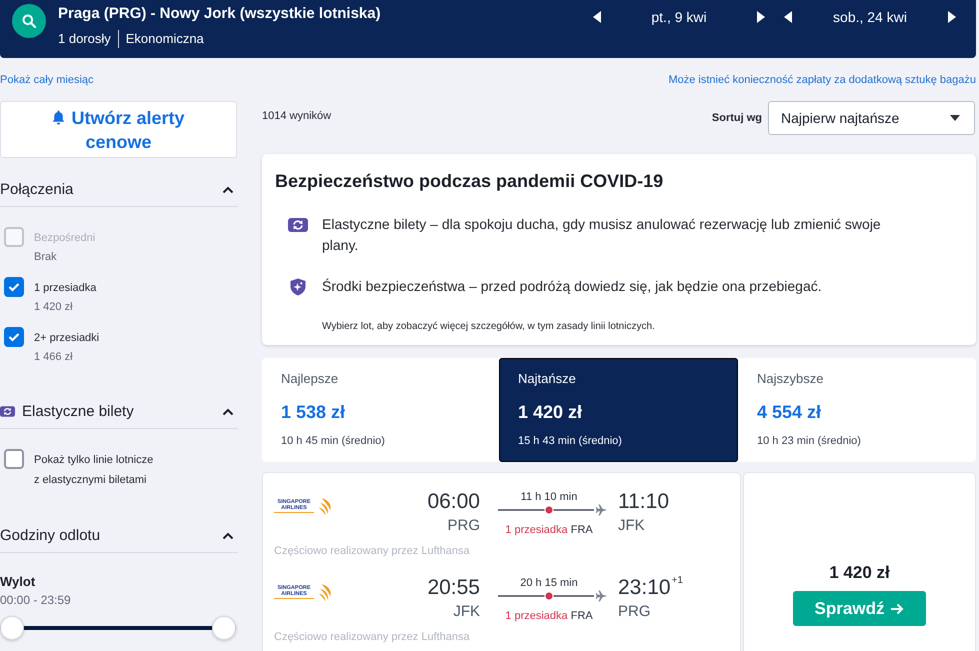 The height and width of the screenshot is (651, 979). I want to click on results-count: 1014 wyników, so click(297, 116).